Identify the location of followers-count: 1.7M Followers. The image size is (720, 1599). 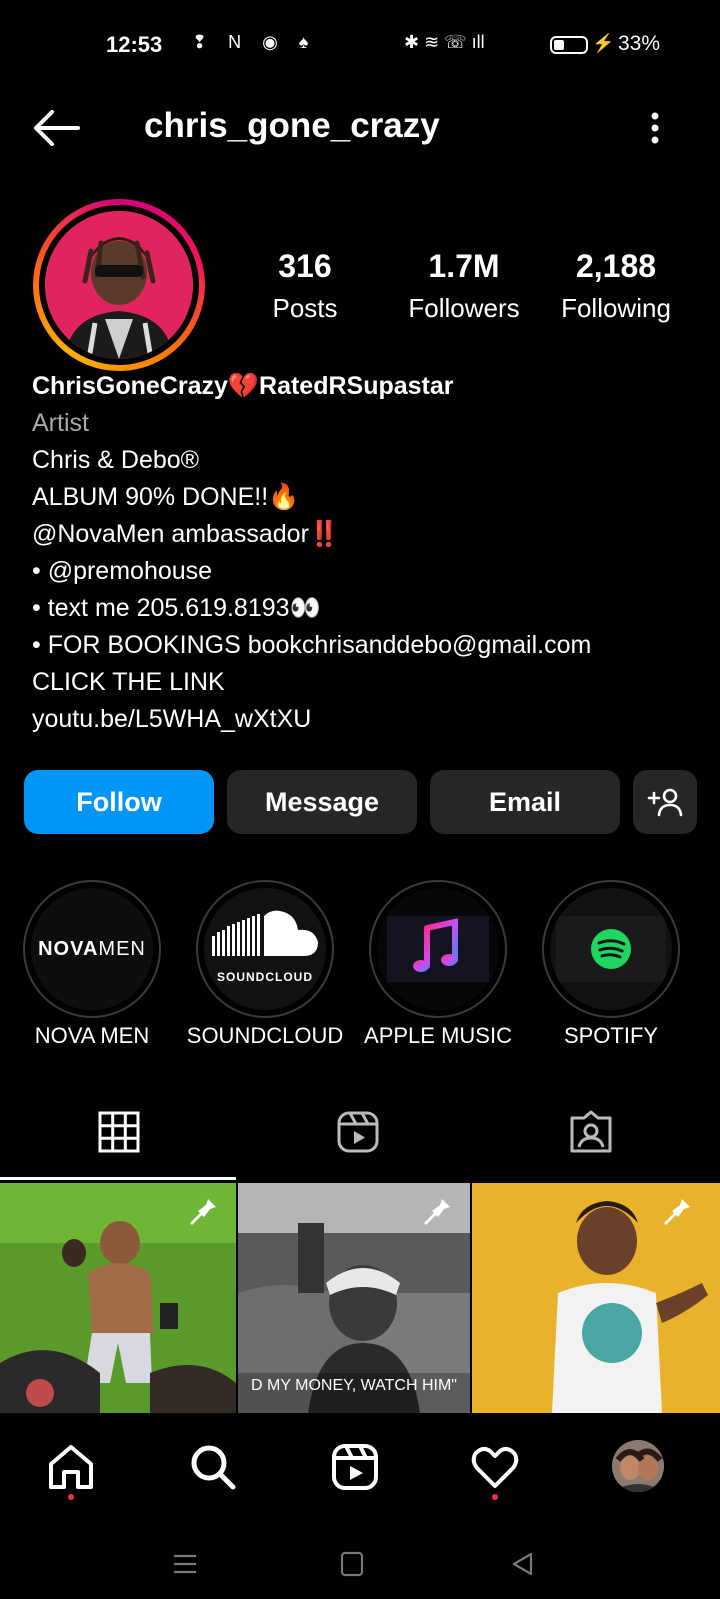
(464, 286).